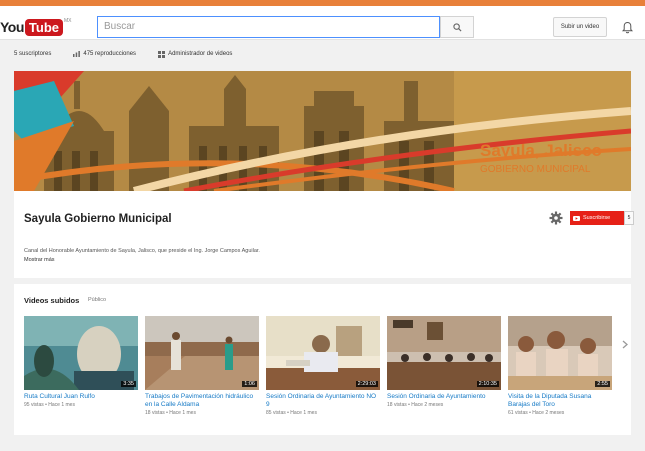 This screenshot has width=645, height=451. I want to click on subscribe-label: Suscribirse, so click(597, 218).